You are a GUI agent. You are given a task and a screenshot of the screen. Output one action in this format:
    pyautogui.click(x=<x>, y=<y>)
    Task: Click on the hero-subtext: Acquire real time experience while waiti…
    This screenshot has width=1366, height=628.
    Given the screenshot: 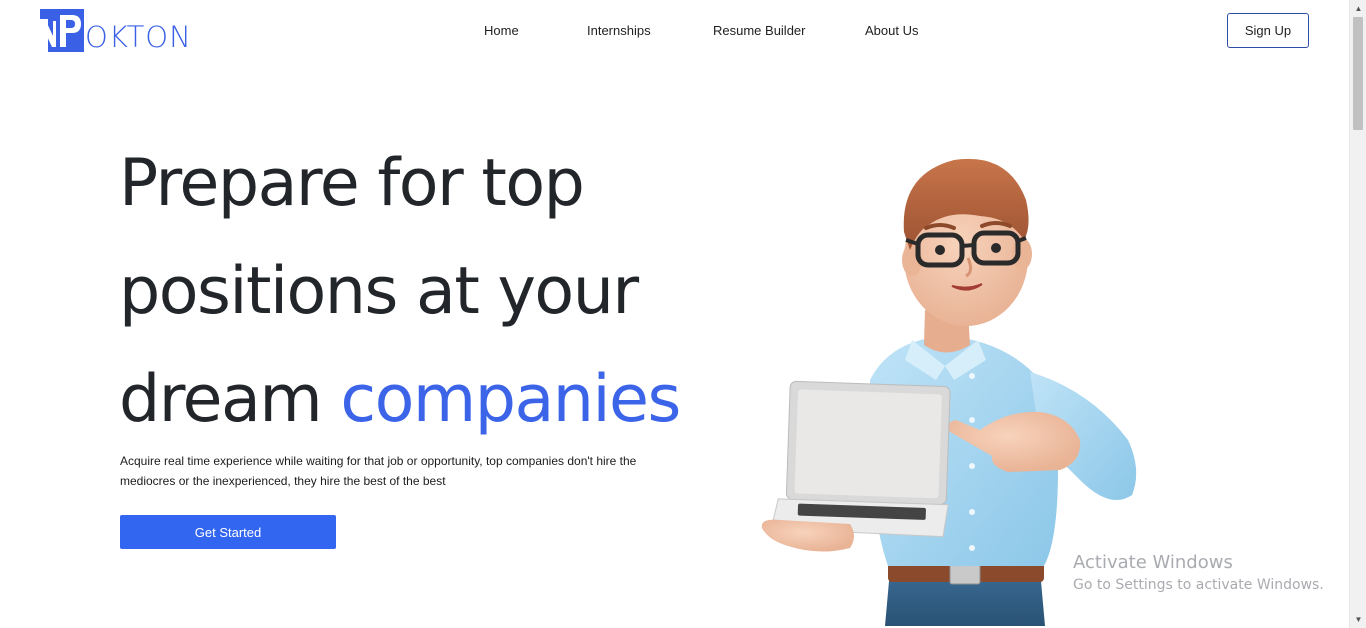 What is the action you would take?
    pyautogui.click(x=378, y=471)
    